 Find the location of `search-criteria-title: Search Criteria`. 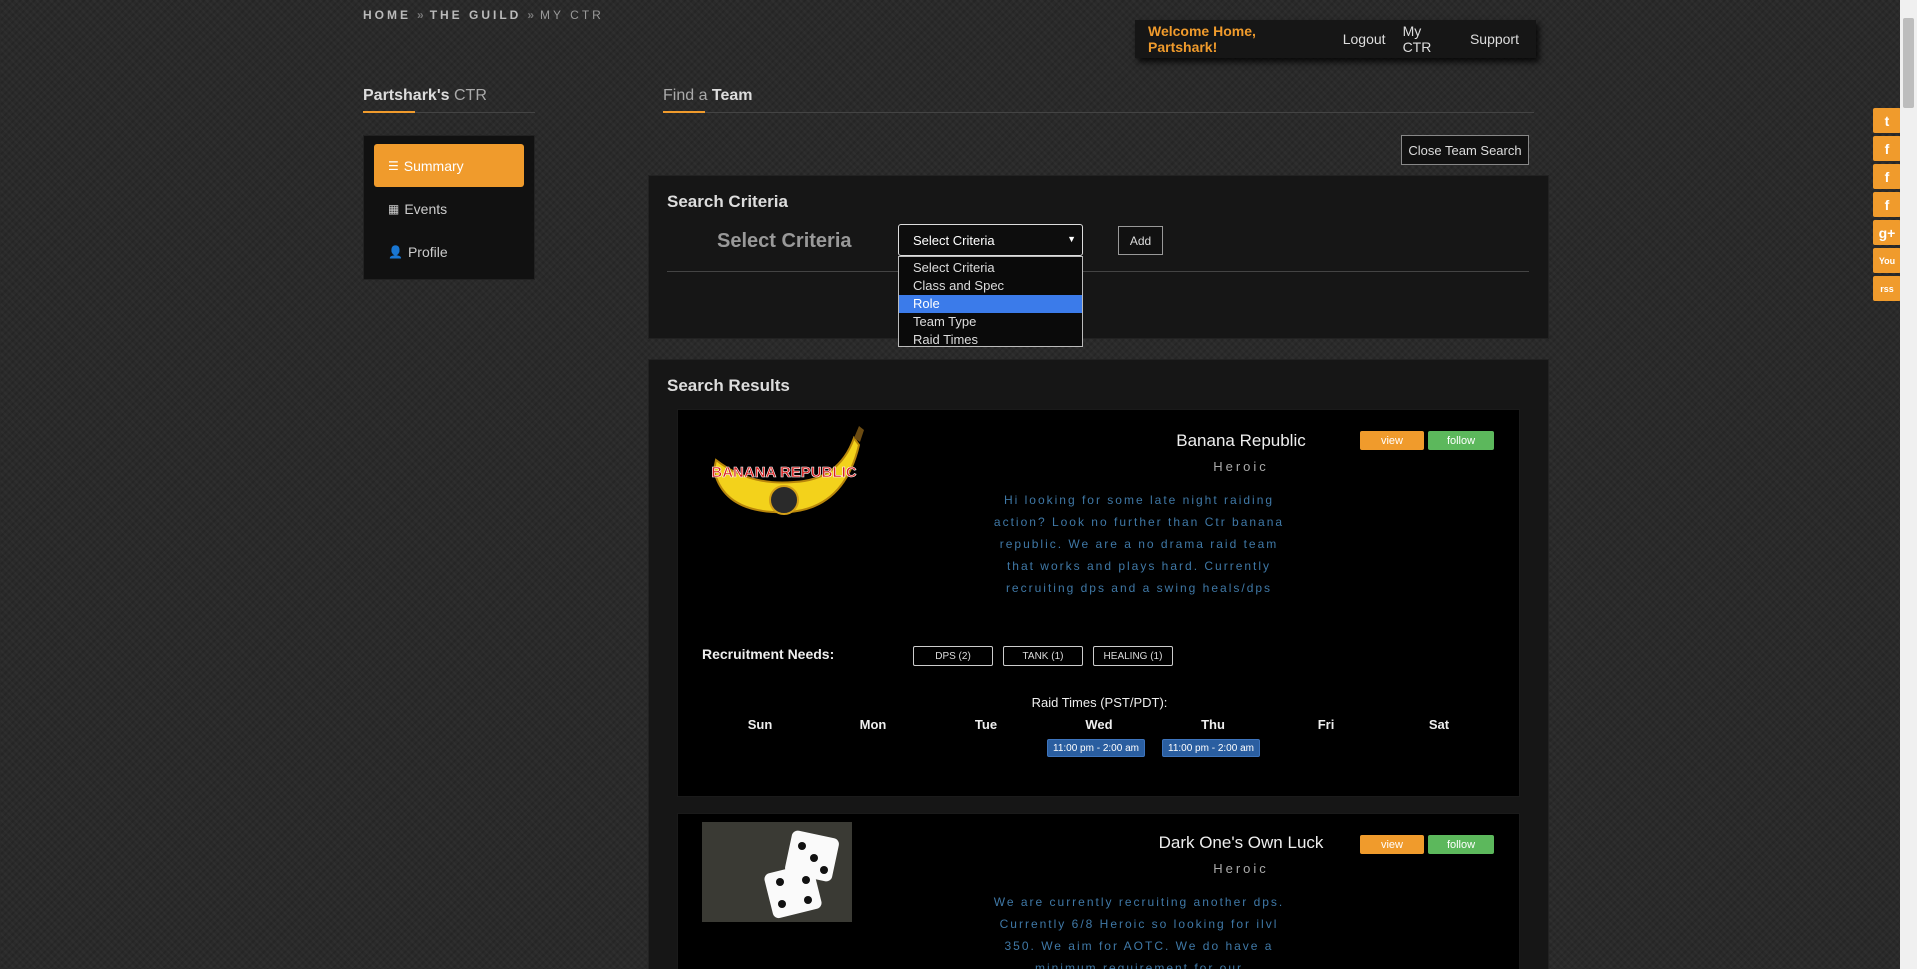

search-criteria-title: Search Criteria is located at coordinates (727, 201).